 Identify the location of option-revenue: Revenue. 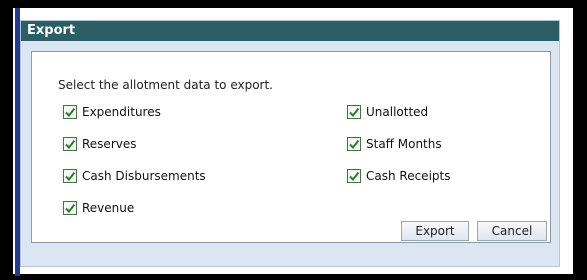
(98, 208).